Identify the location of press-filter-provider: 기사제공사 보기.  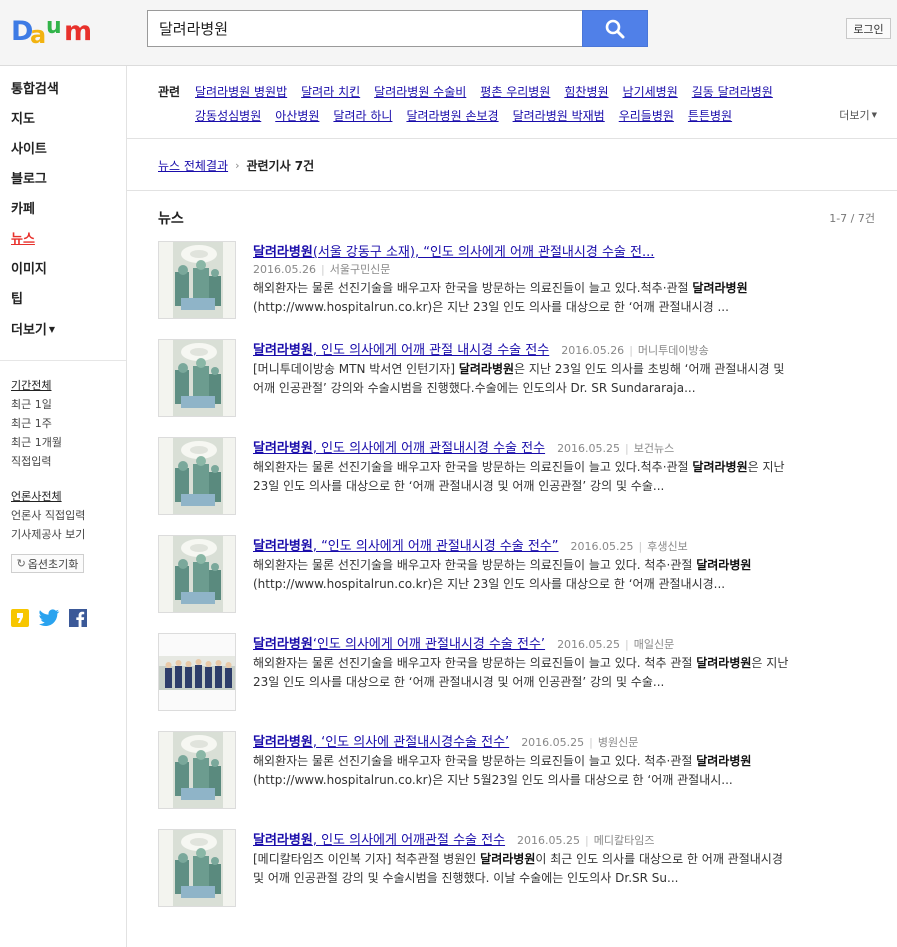
(48, 534).